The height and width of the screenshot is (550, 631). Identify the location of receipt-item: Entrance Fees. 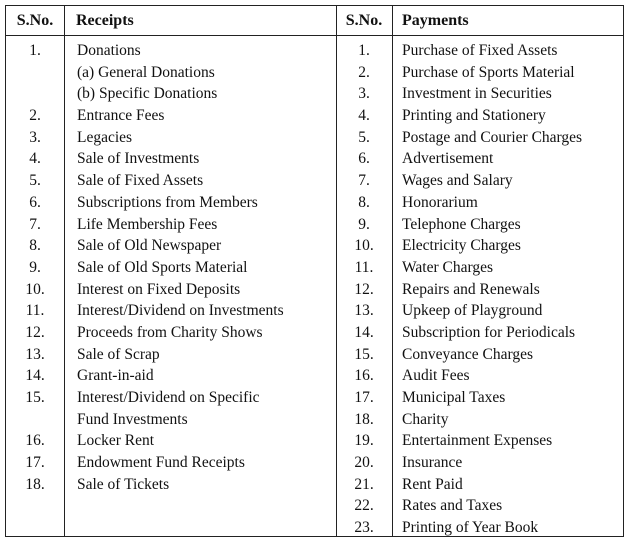
(121, 116).